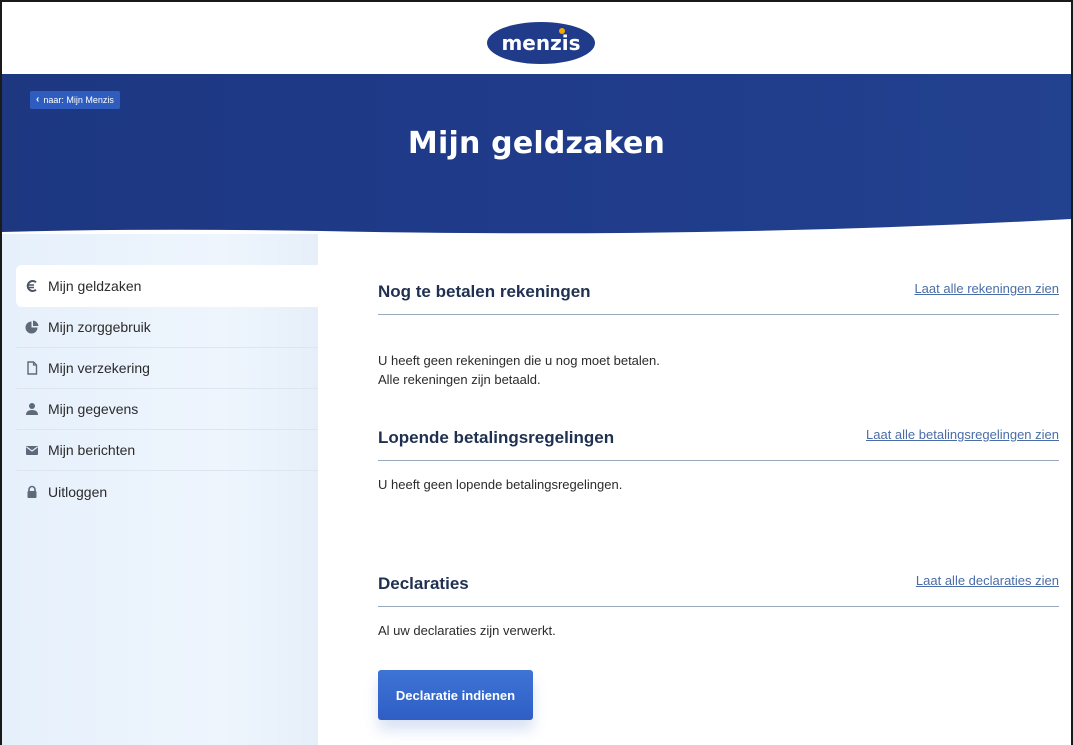 The width and height of the screenshot is (1073, 745). What do you see at coordinates (986, 288) in the screenshot?
I see `show-all-bills-link: Laat alle rekeningen zien` at bounding box center [986, 288].